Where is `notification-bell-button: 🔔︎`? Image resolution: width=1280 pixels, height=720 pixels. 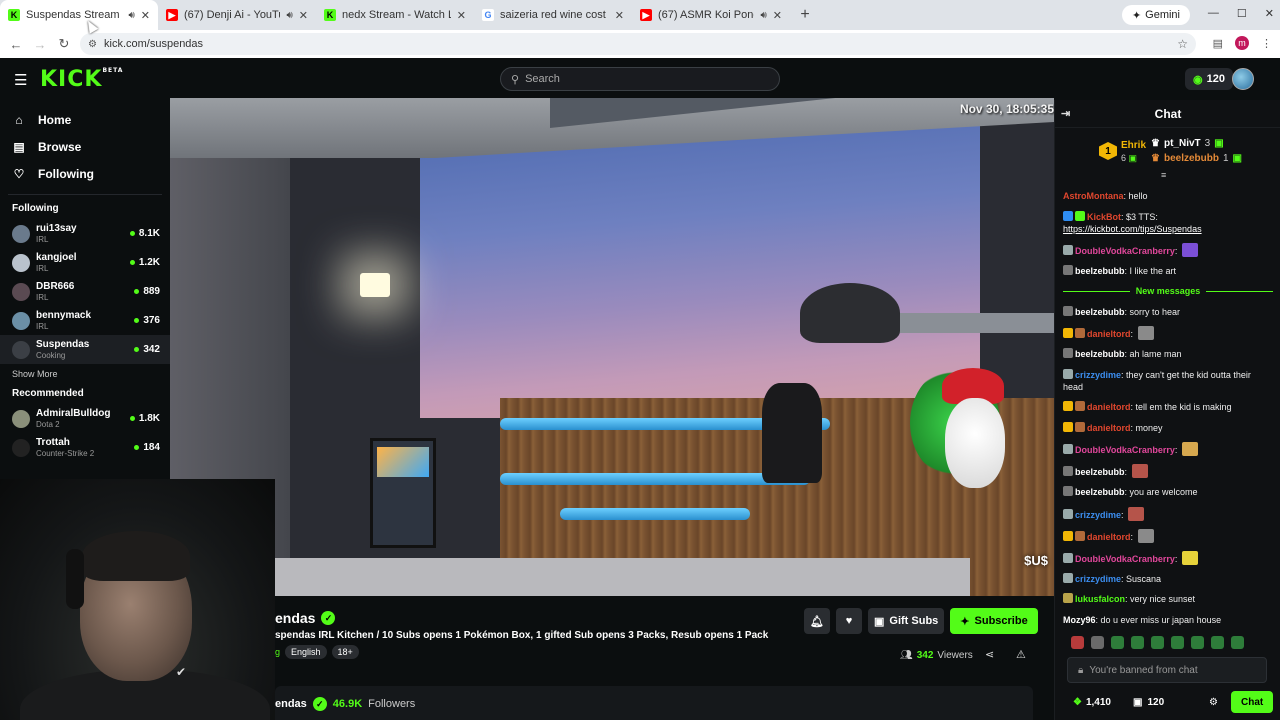
notification-bell-button: 🔔︎ is located at coordinates (817, 621).